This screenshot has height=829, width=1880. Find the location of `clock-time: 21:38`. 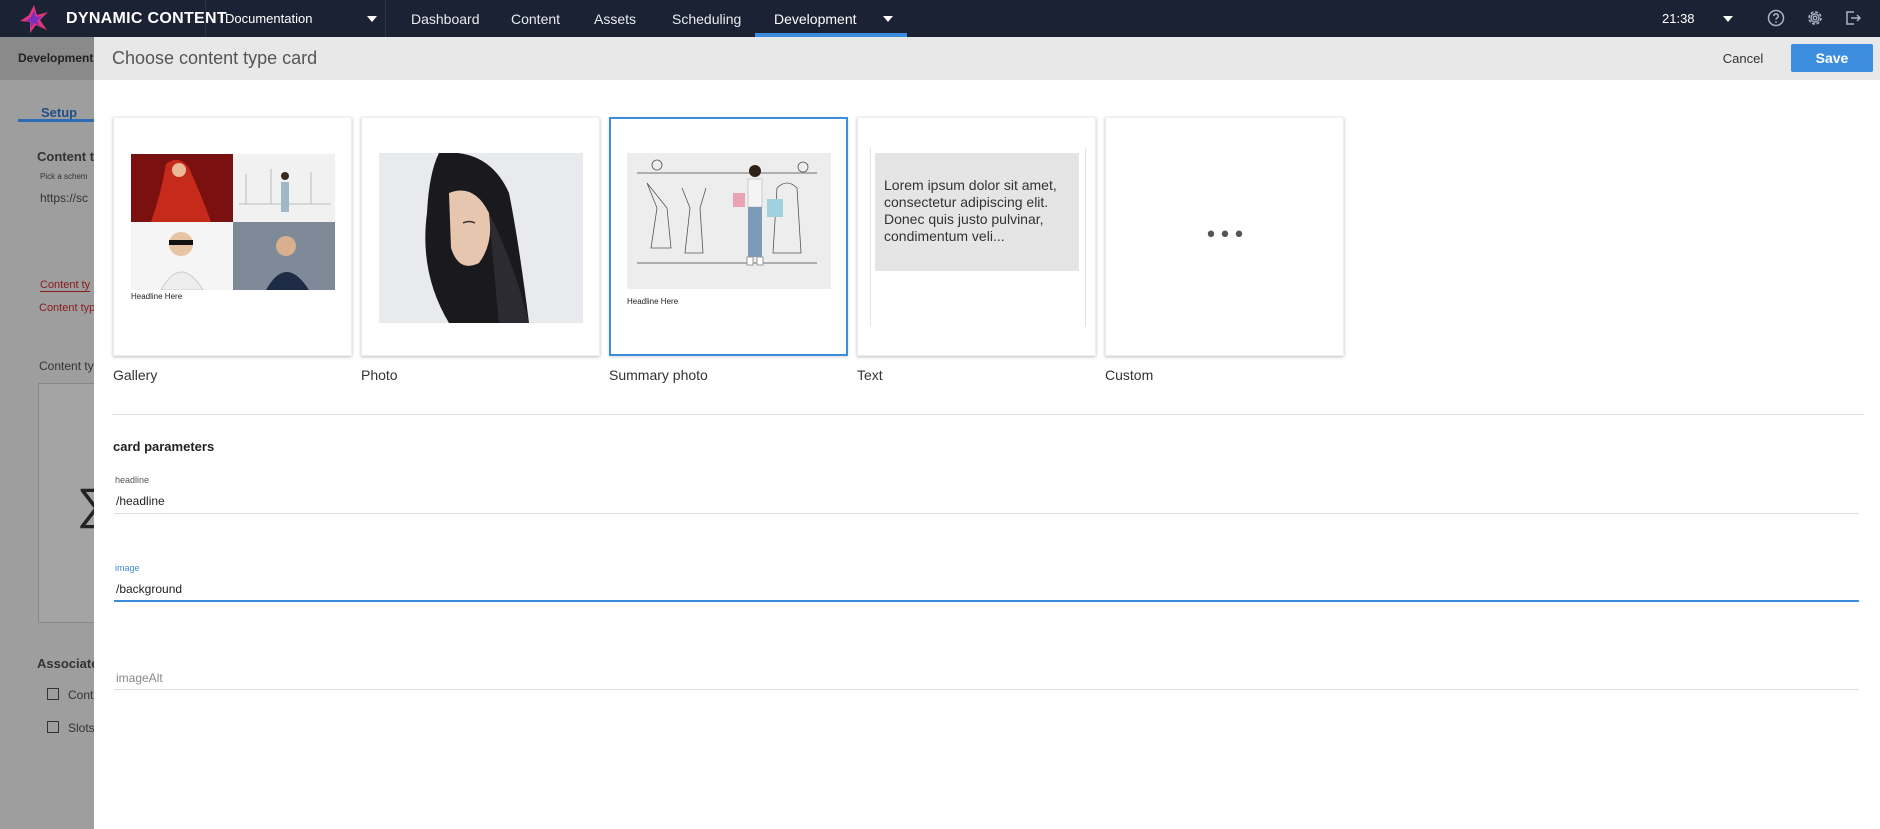

clock-time: 21:38 is located at coordinates (1678, 18).